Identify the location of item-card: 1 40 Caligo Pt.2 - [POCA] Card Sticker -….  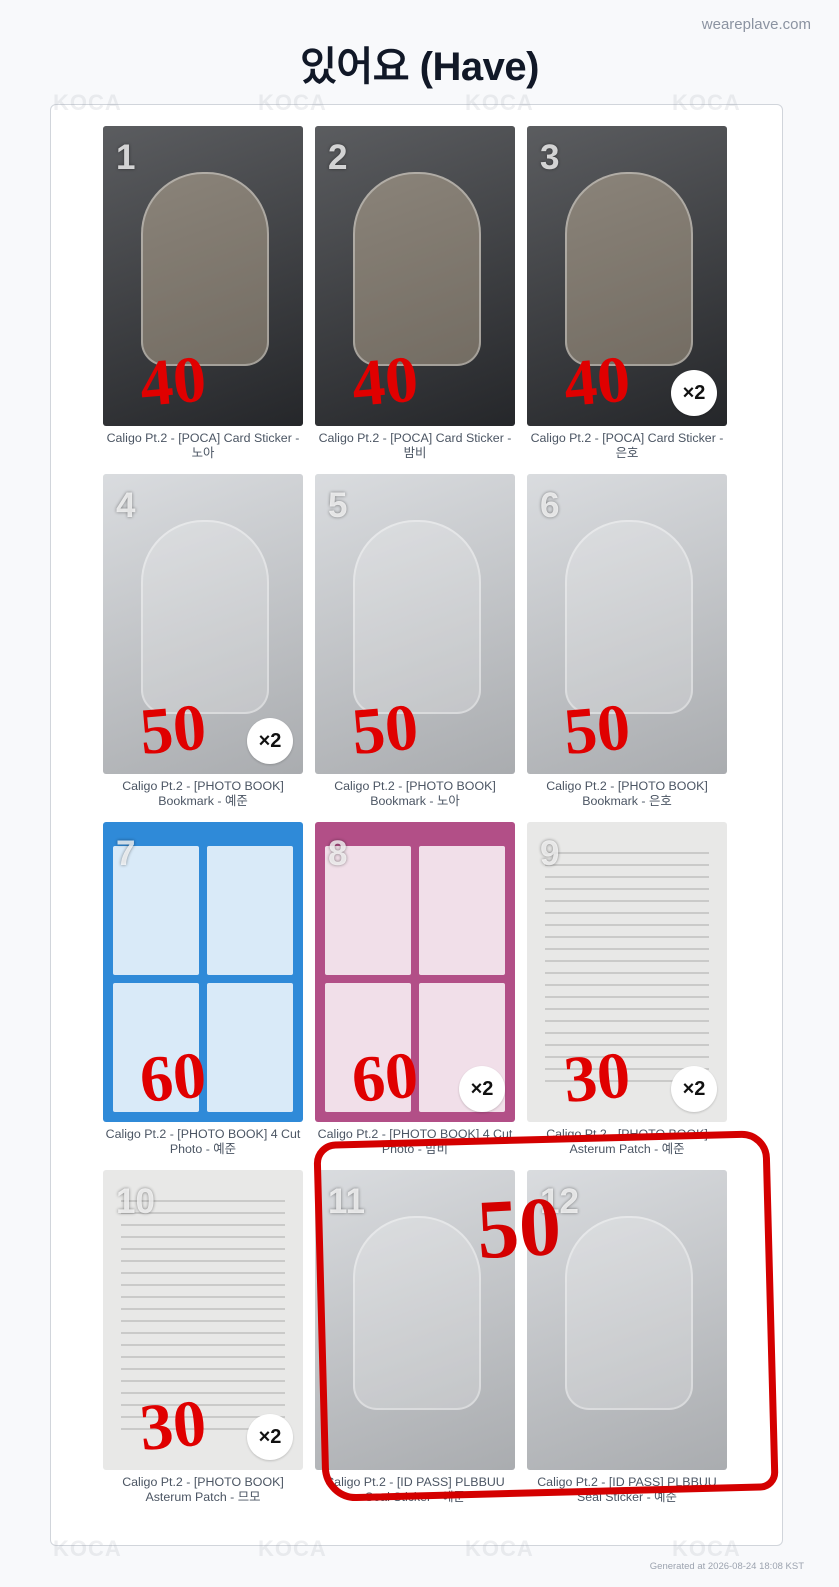
(203, 293).